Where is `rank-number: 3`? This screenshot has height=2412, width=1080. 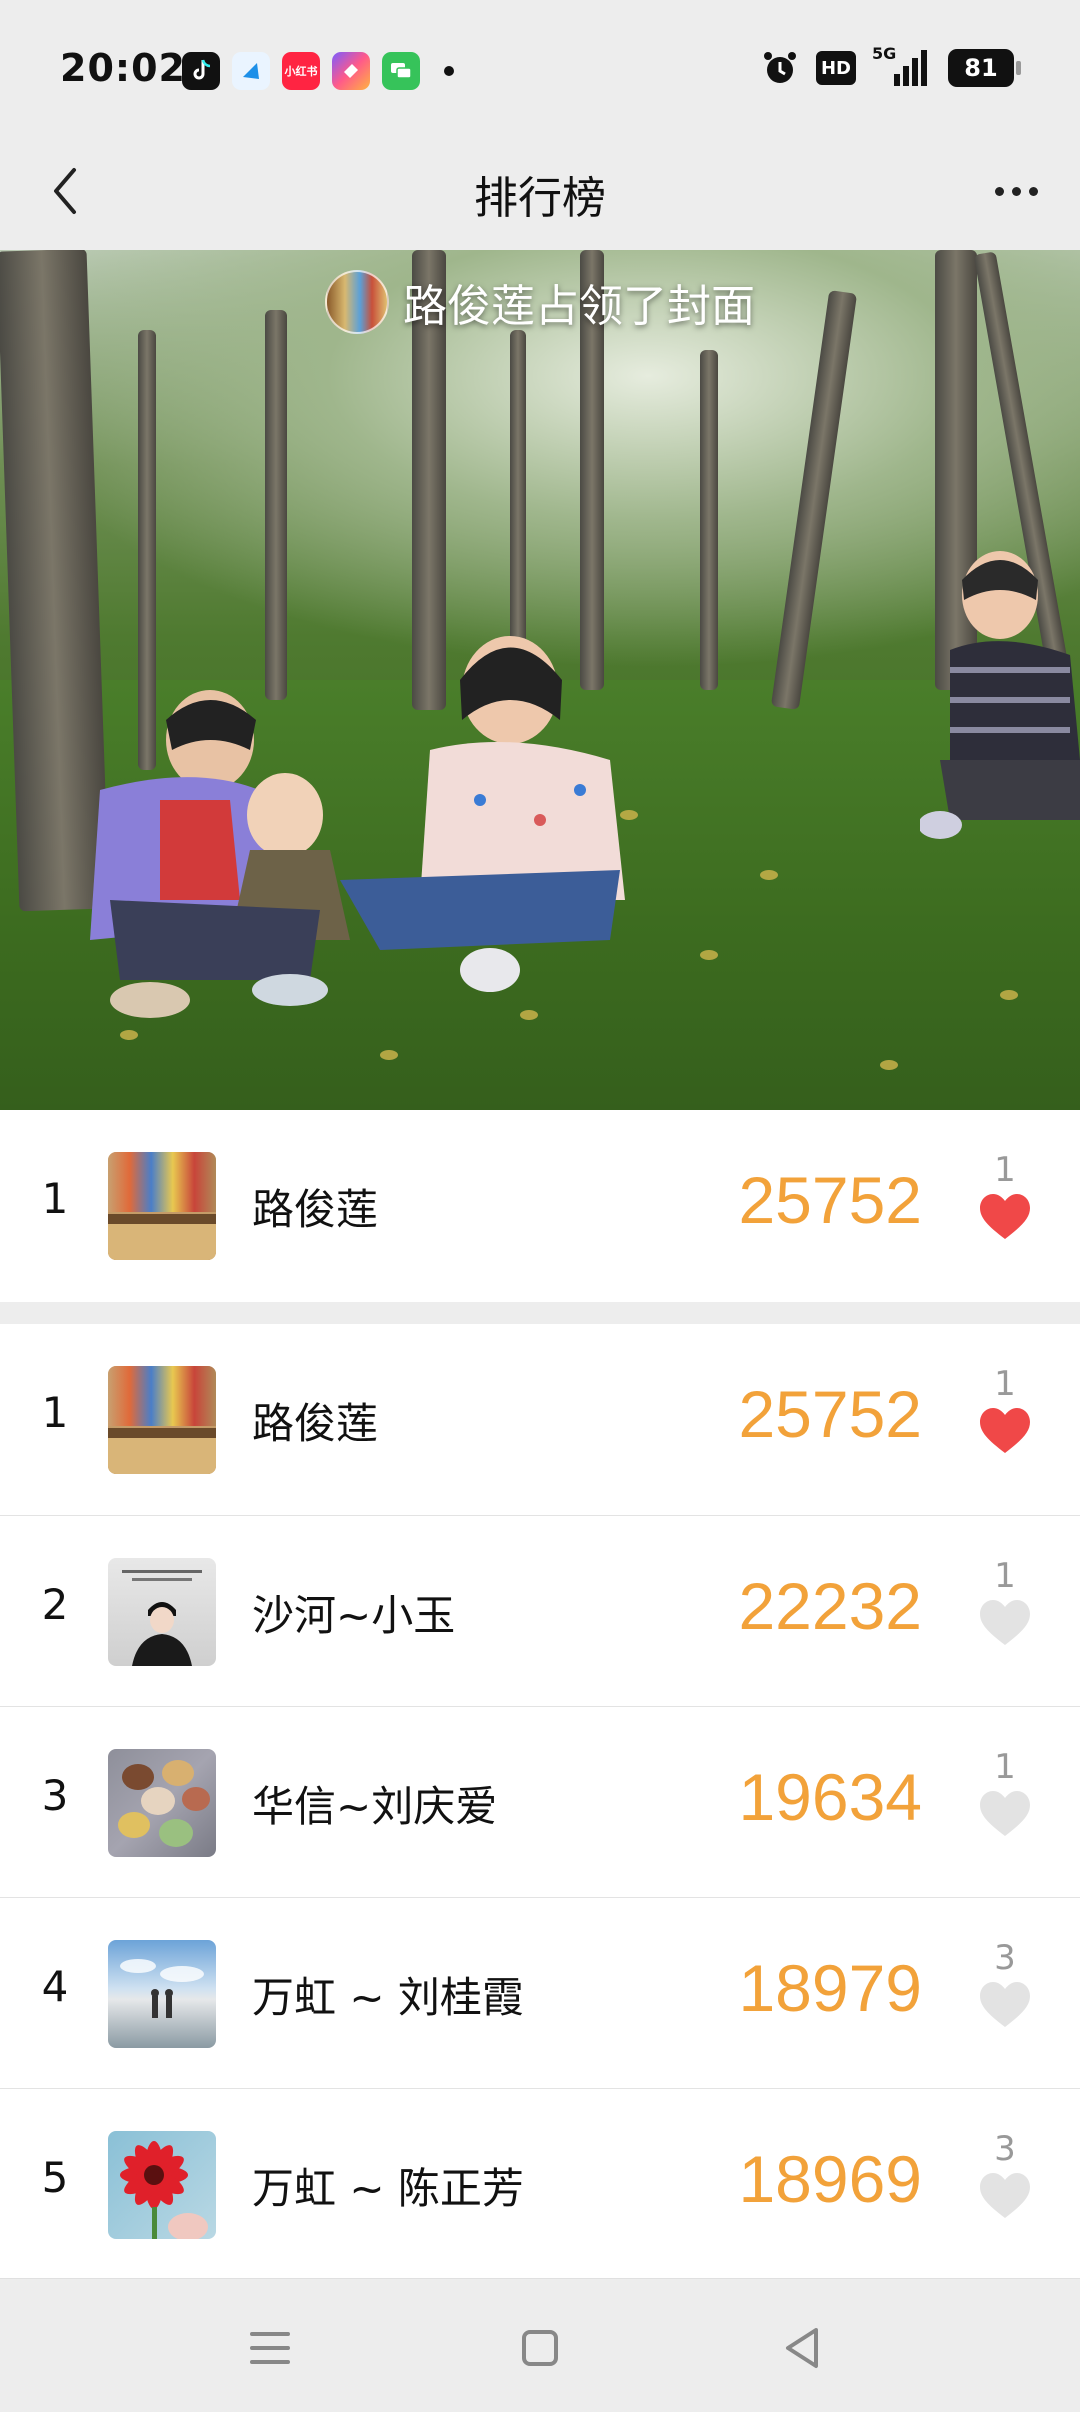 rank-number: 3 is located at coordinates (55, 1795).